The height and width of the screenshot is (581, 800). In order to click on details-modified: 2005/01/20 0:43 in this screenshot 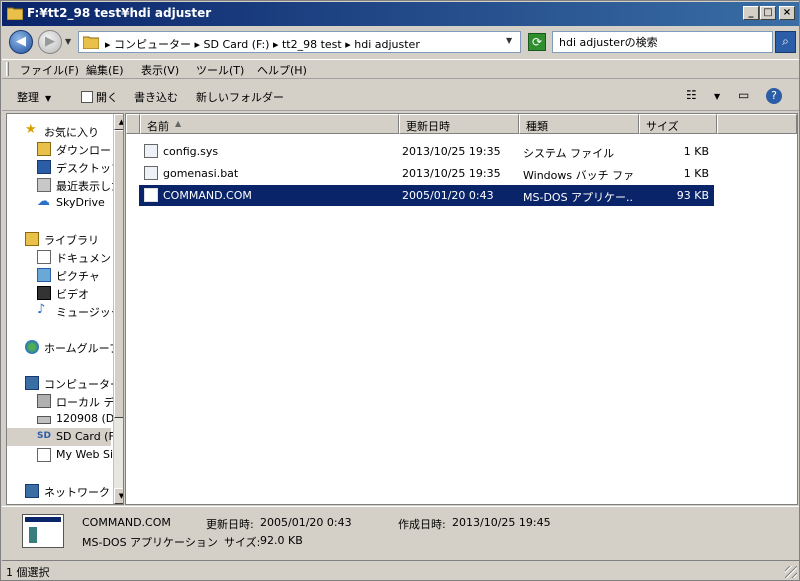, I will do `click(306, 522)`.